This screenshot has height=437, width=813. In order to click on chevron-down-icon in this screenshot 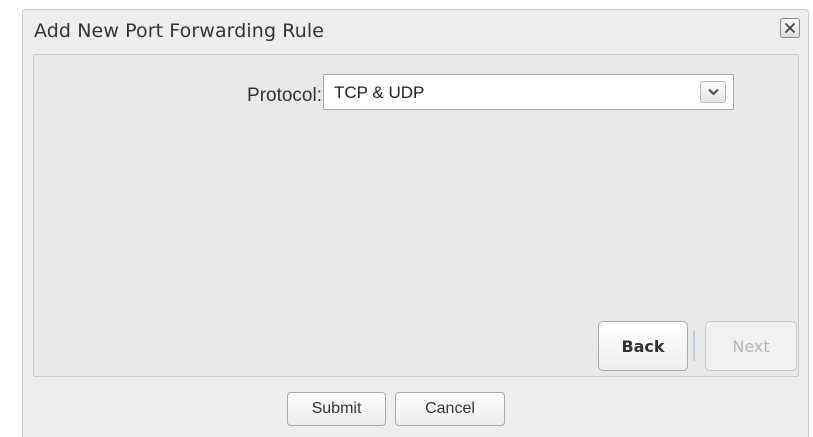, I will do `click(713, 92)`.